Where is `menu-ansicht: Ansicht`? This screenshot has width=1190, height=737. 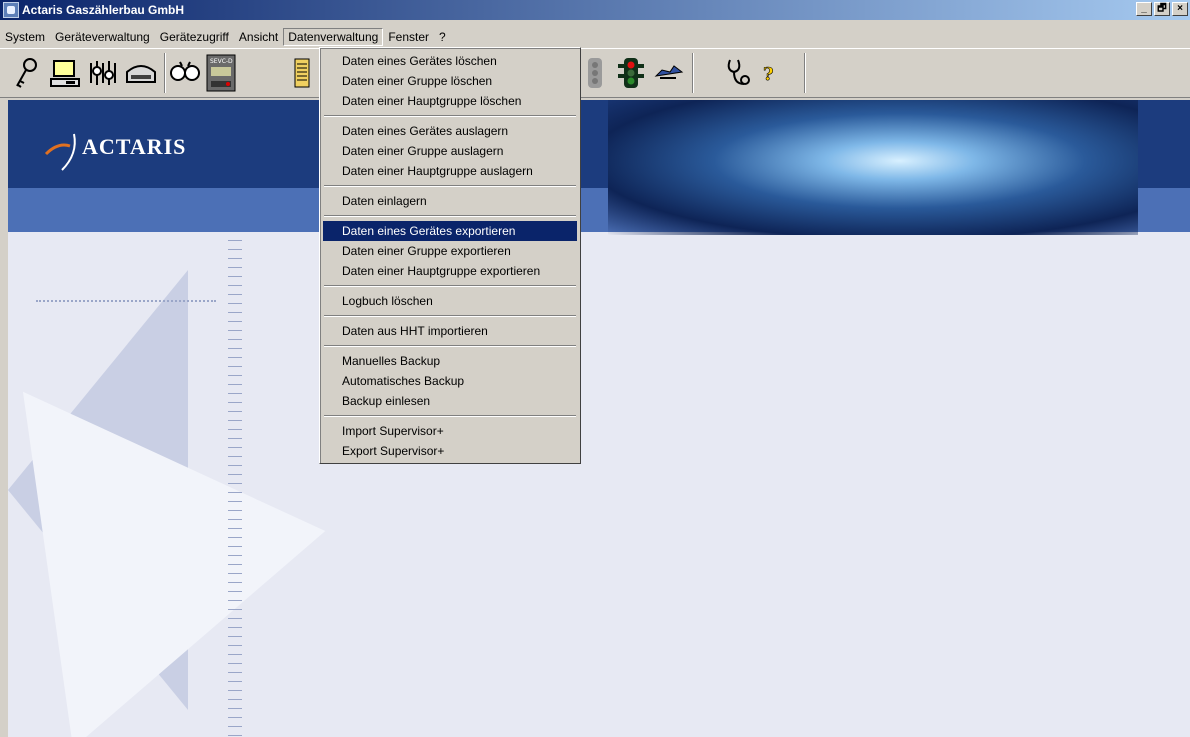
menu-ansicht: Ansicht is located at coordinates (258, 37).